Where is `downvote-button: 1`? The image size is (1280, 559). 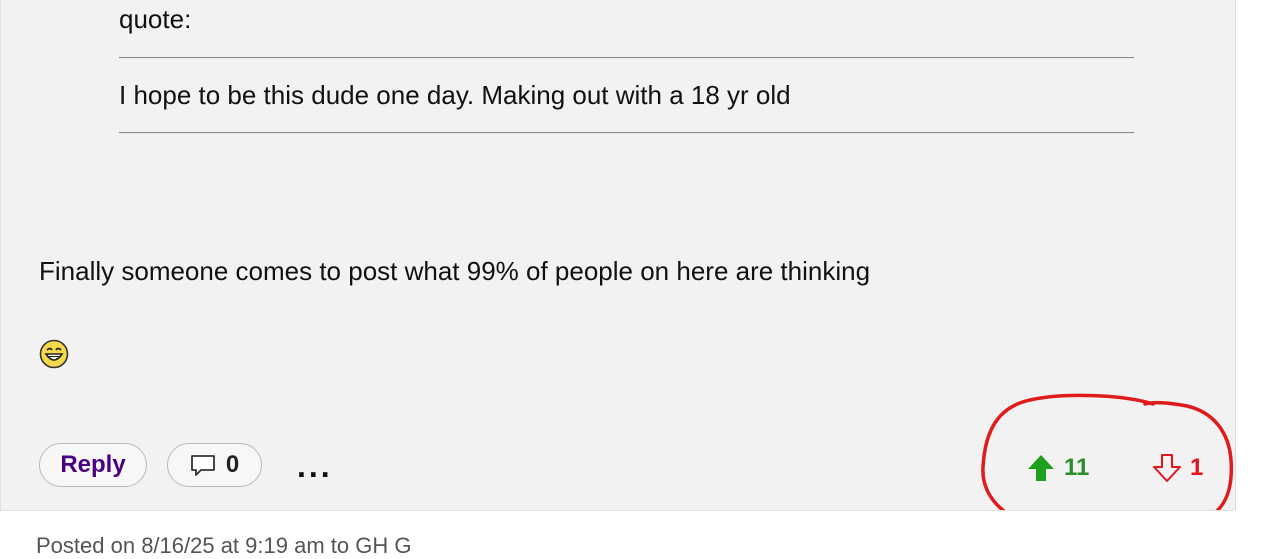 downvote-button: 1 is located at coordinates (1177, 468).